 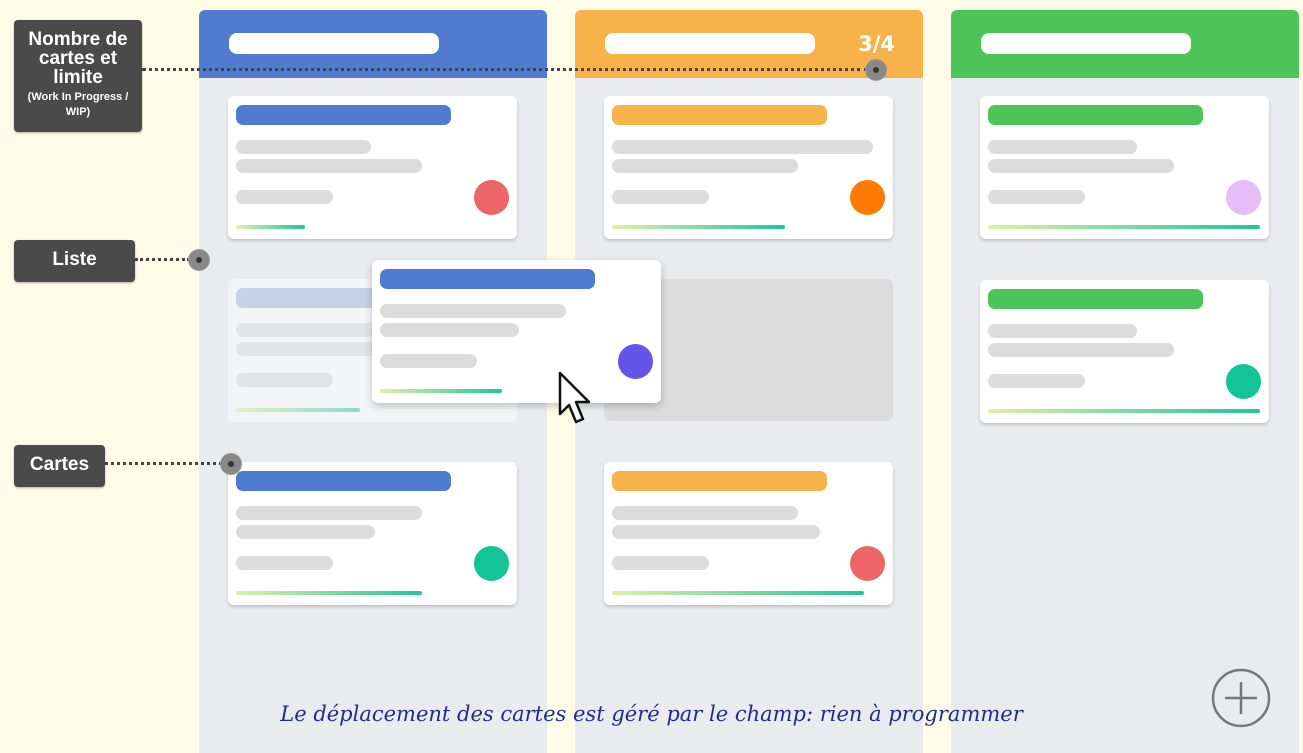 I want to click on annotation-wip-sublabel: (Work In Progress / WIP), so click(x=78, y=104).